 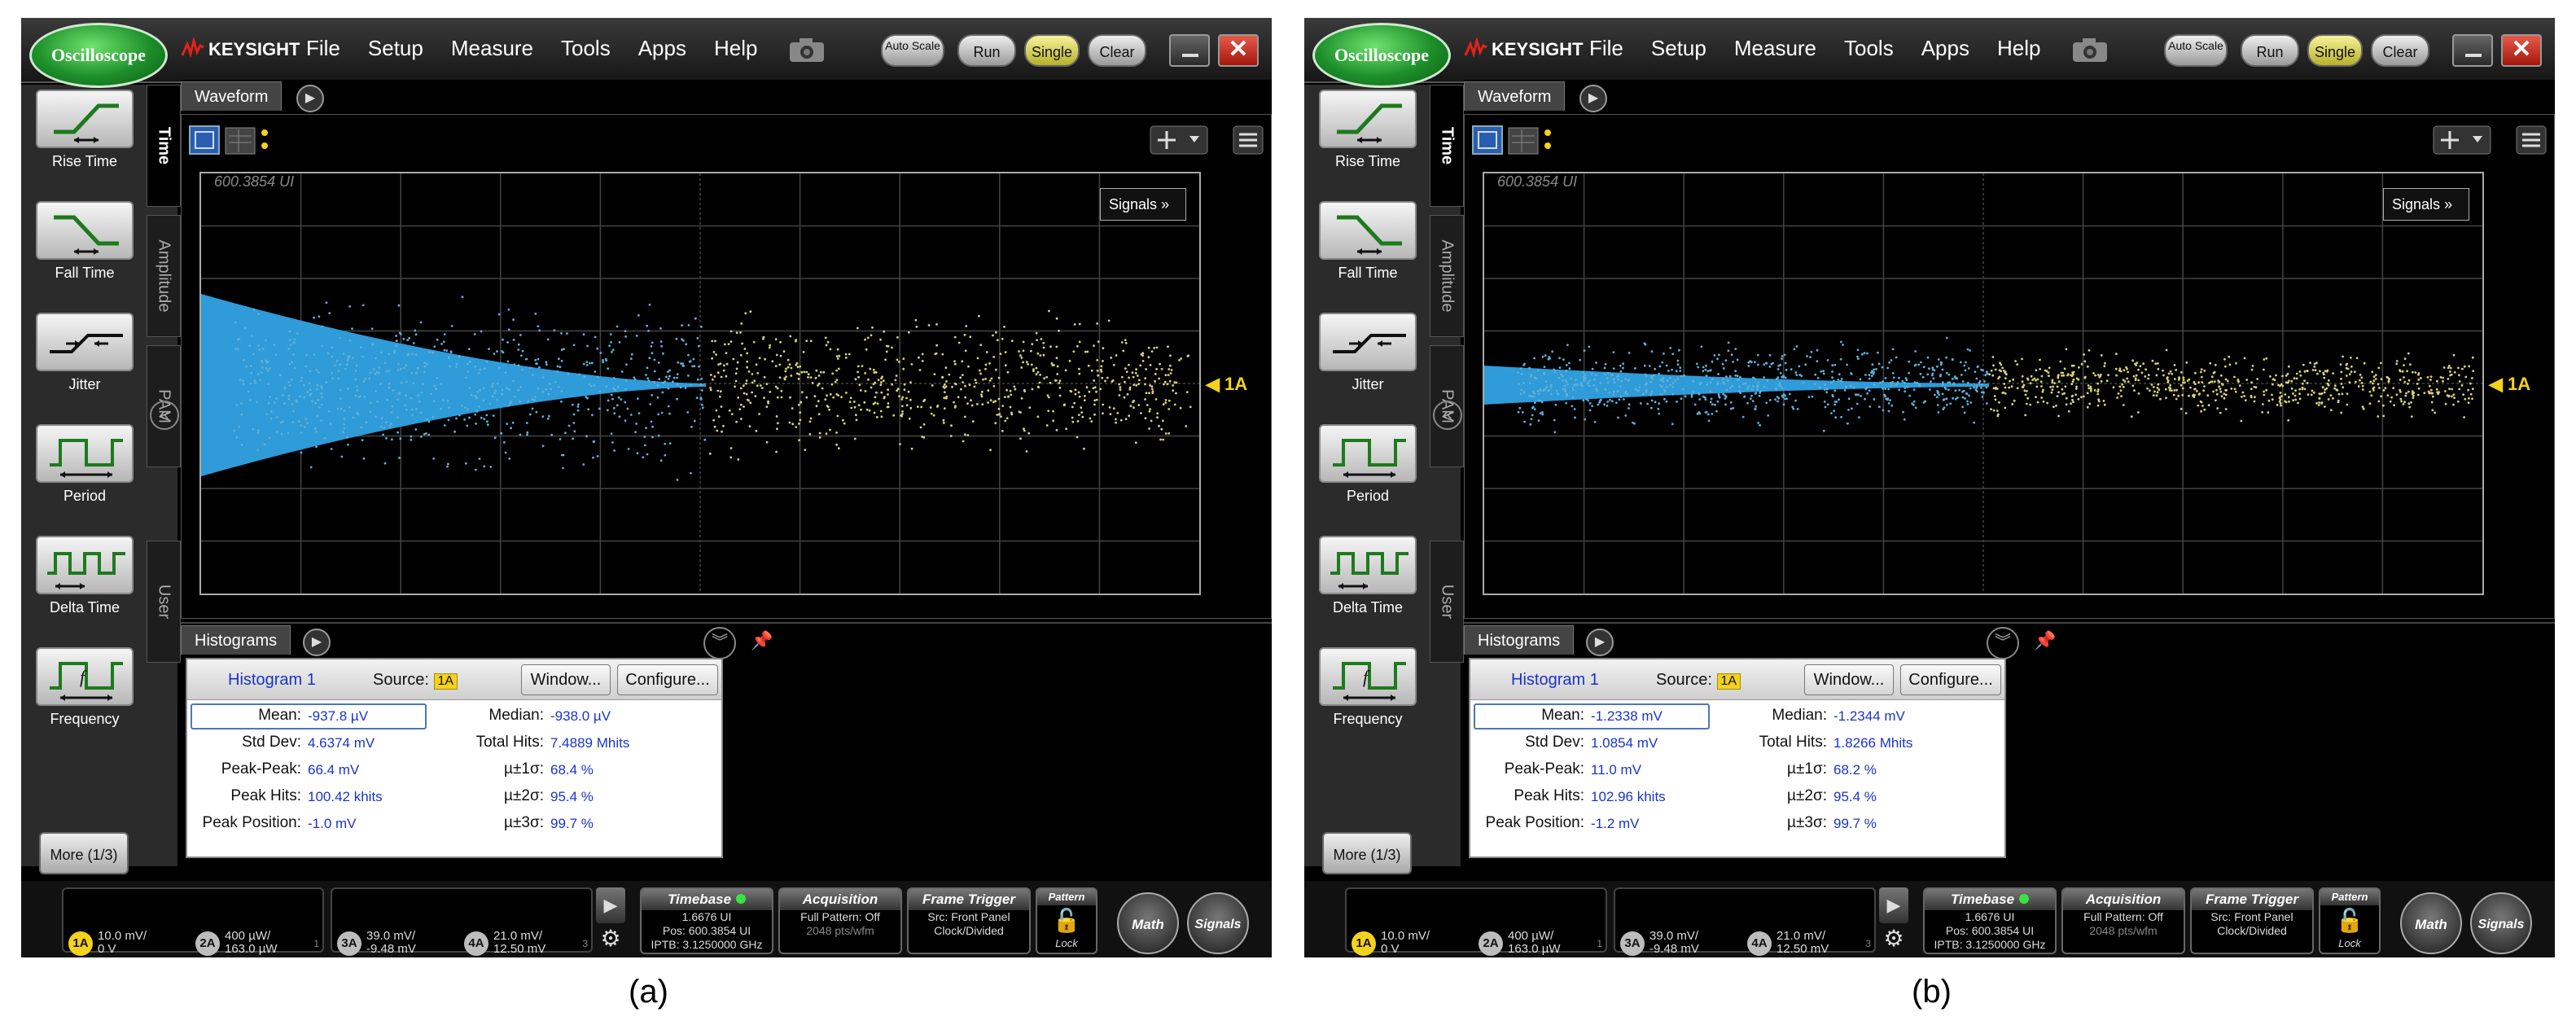 I want to click on camera-icon, so click(x=806, y=50).